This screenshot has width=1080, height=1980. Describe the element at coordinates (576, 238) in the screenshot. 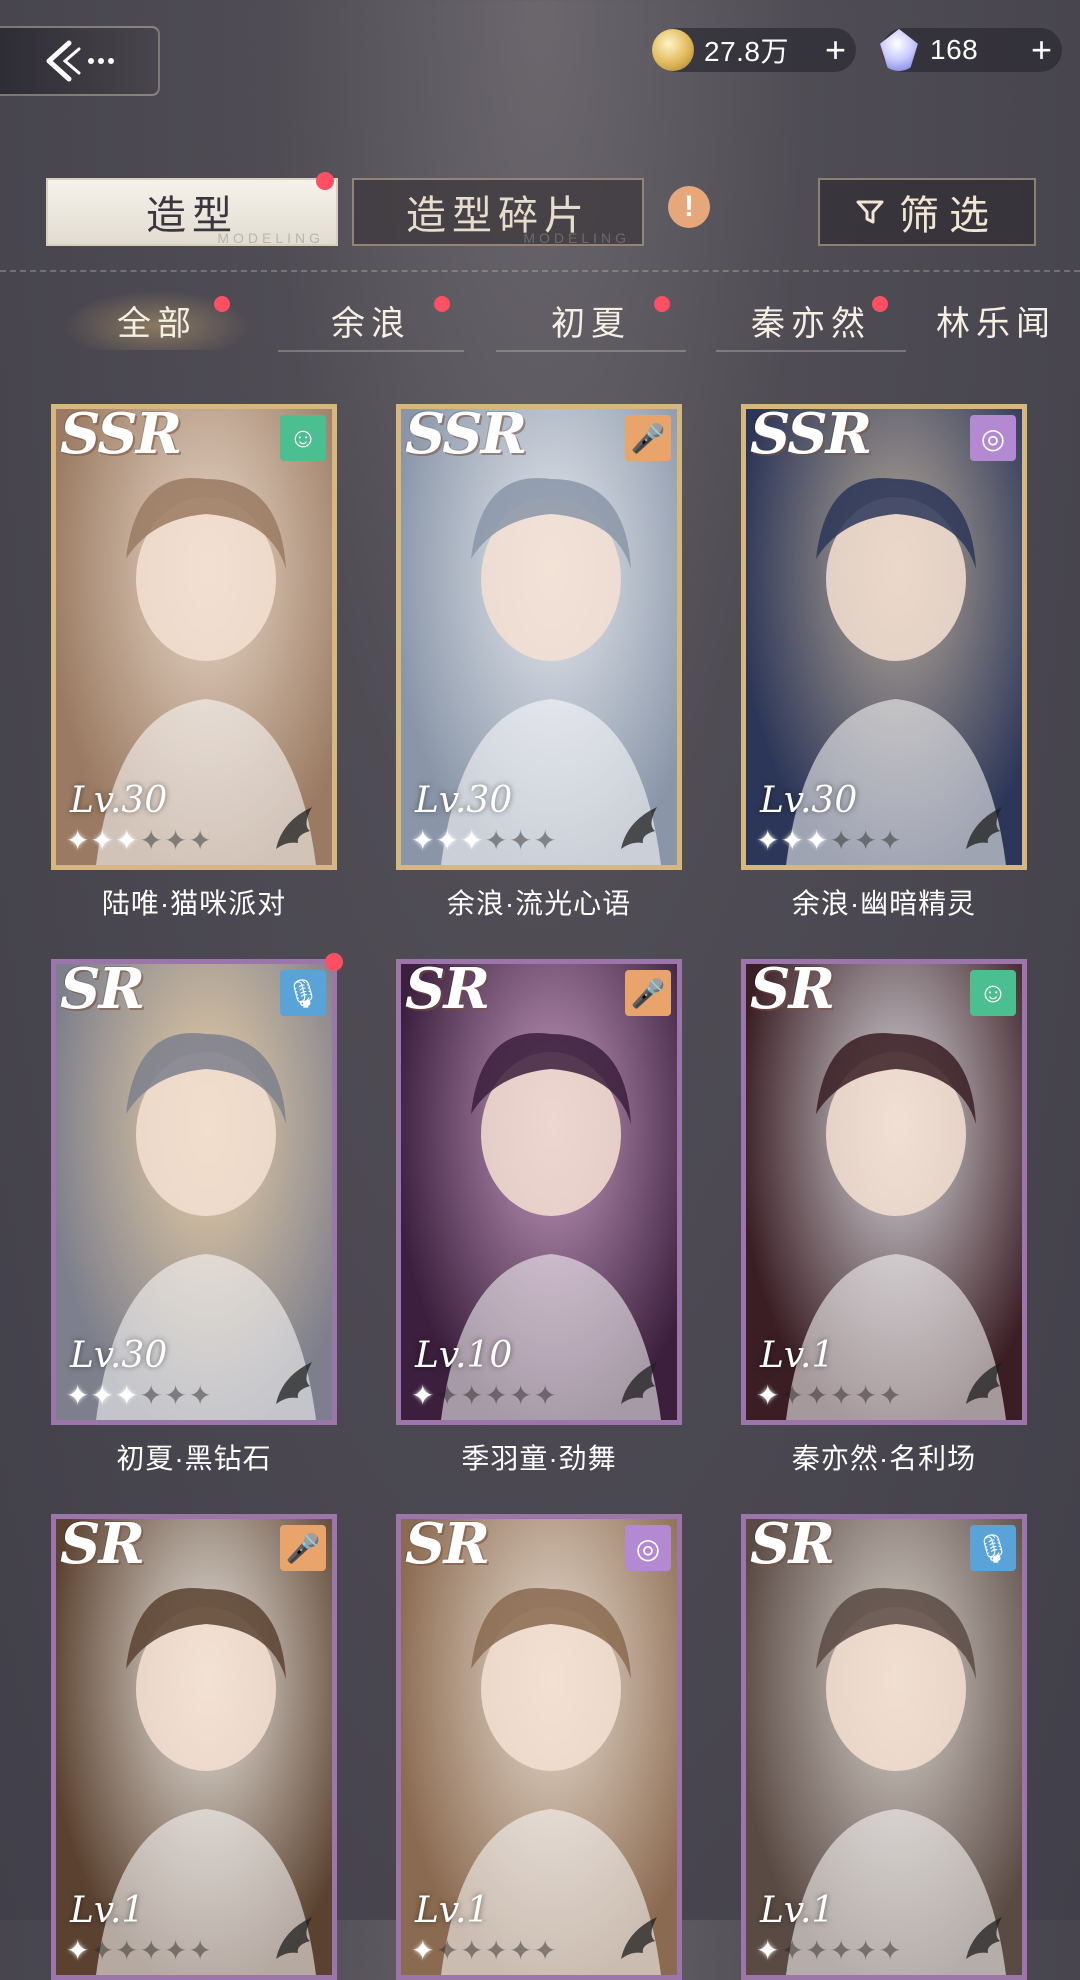

I see `tab-fragments-watermark: MODELING` at that location.